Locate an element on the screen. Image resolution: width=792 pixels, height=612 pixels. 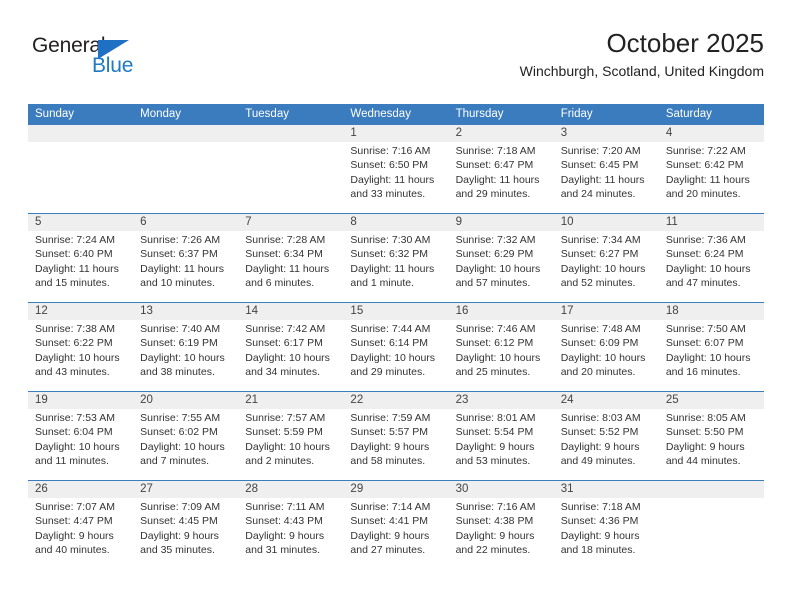
day-number: 2 is located at coordinates (501, 133).